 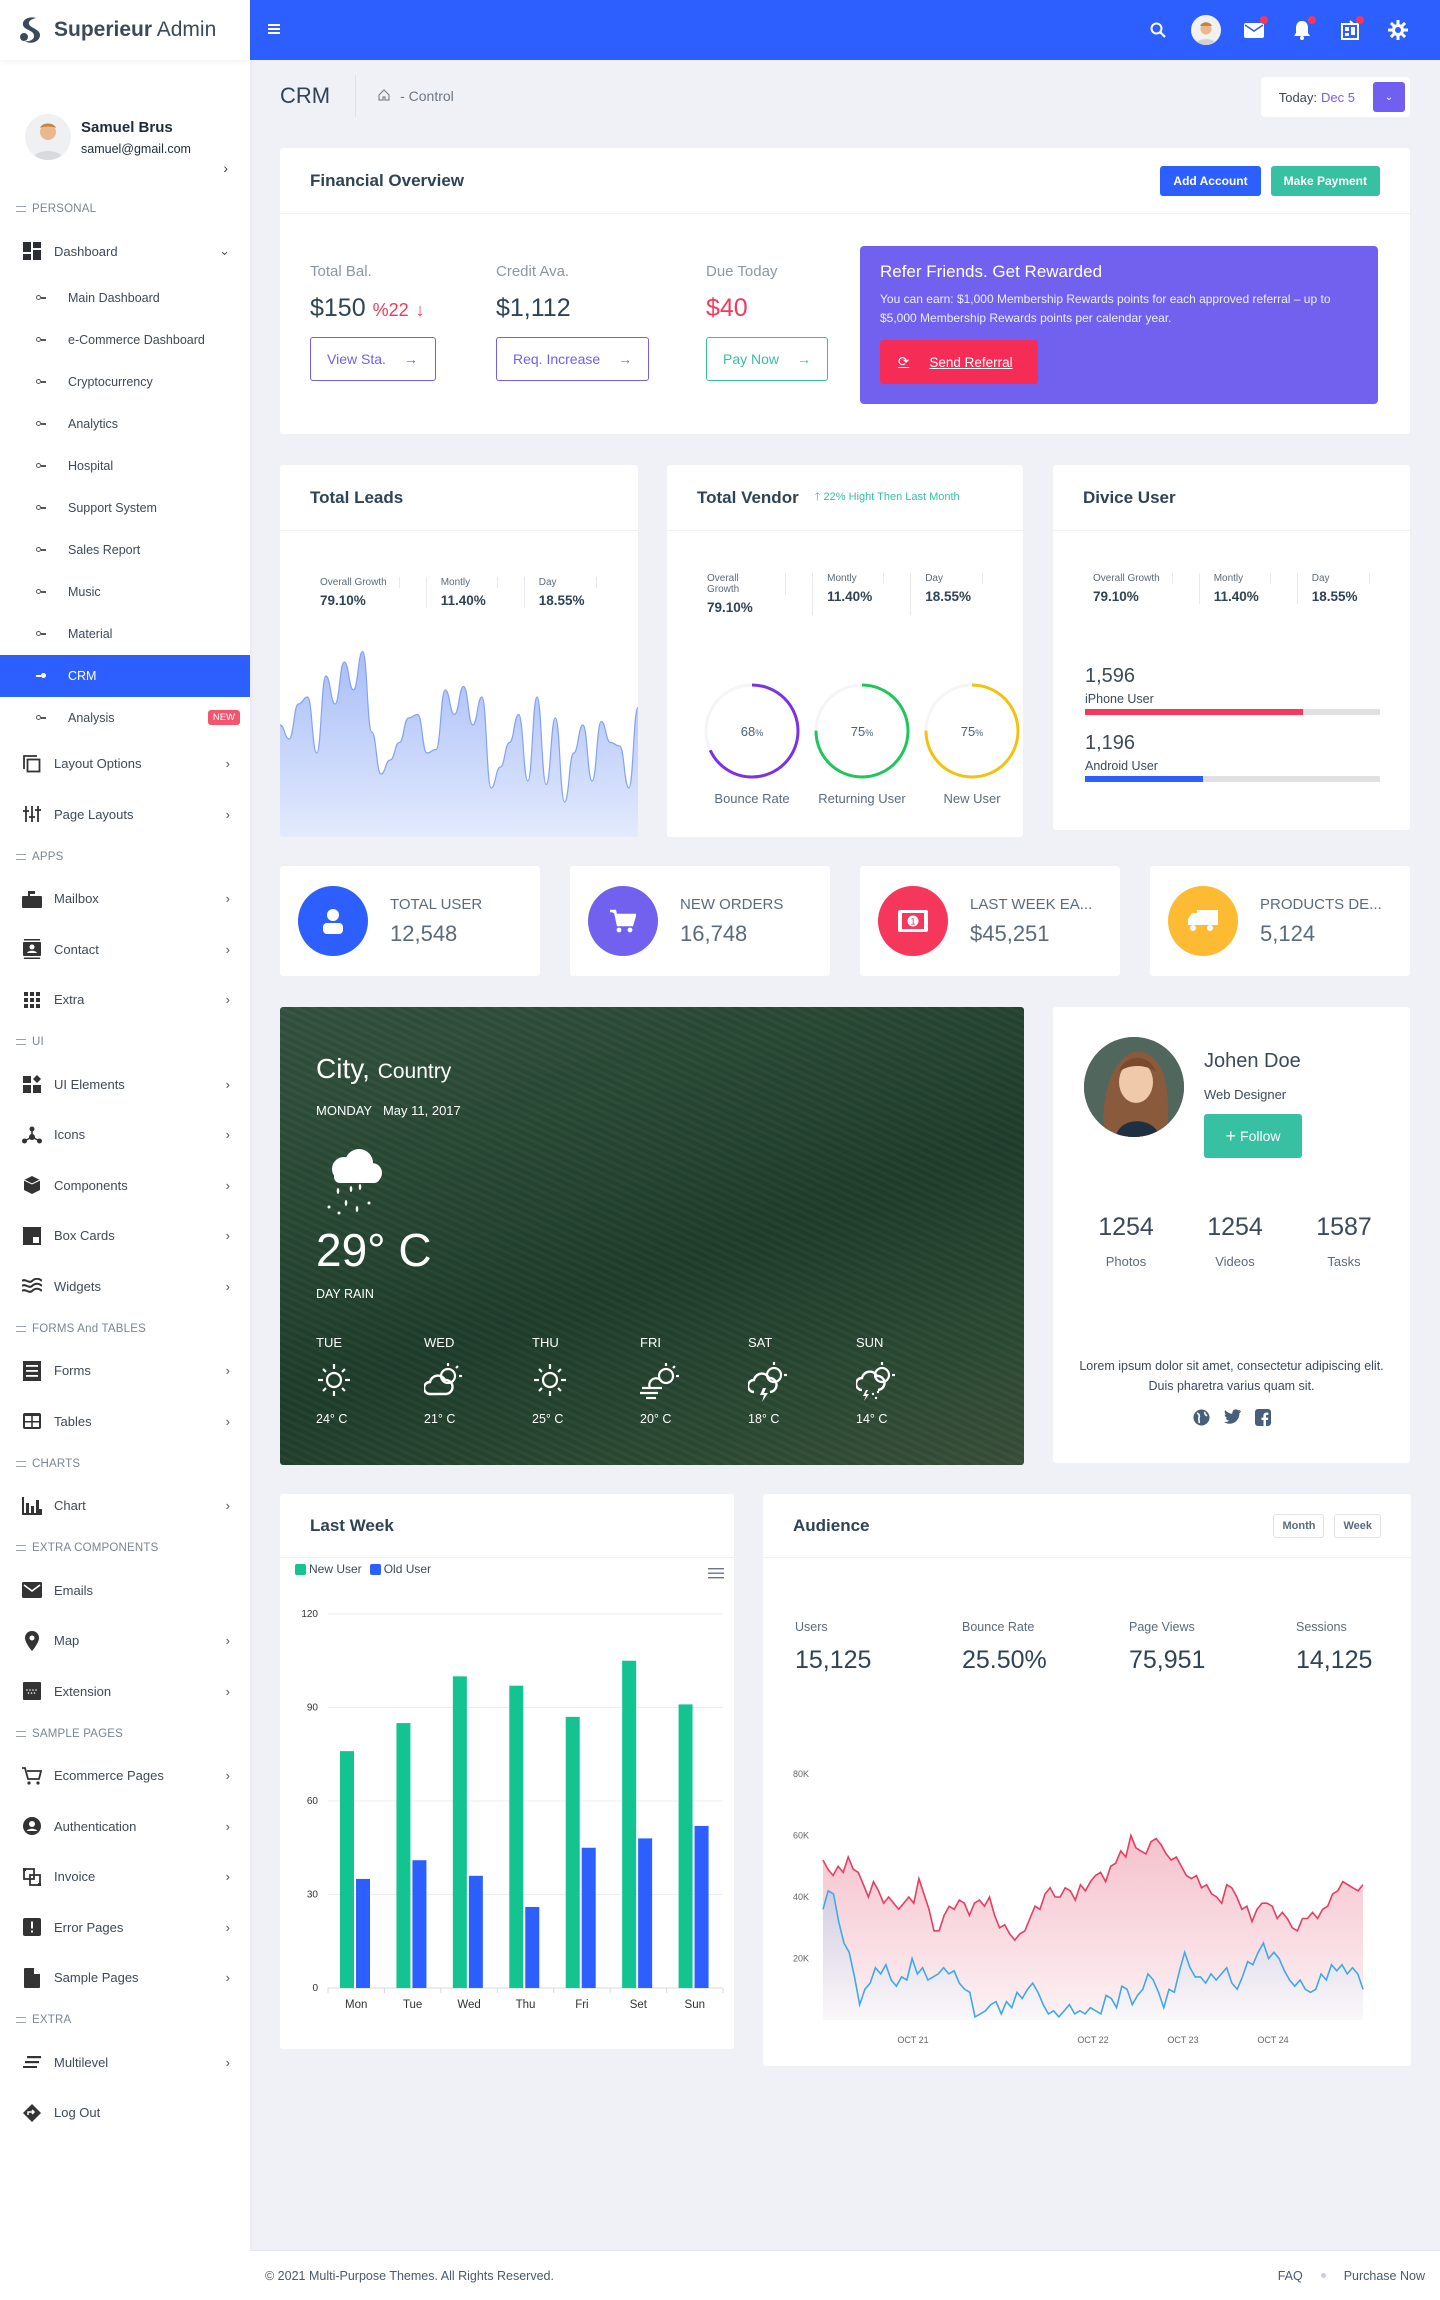 I want to click on sidebar-item-invoice: Invoice ›, so click(x=125, y=1877).